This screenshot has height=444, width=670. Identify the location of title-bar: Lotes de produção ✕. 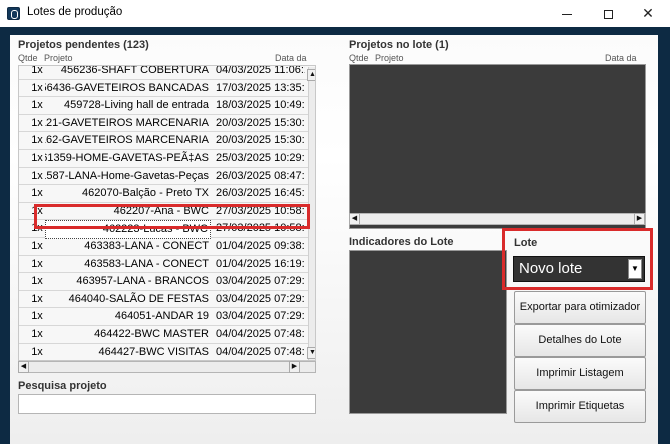
(335, 13).